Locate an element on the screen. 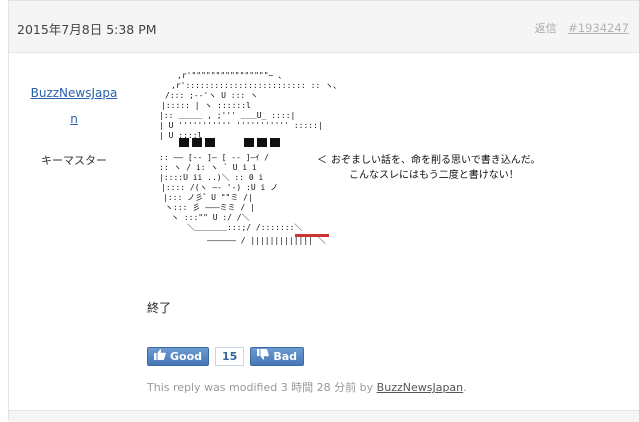 The width and height of the screenshot is (639, 422). reply-actions: 返信 #1934247 is located at coordinates (582, 28).